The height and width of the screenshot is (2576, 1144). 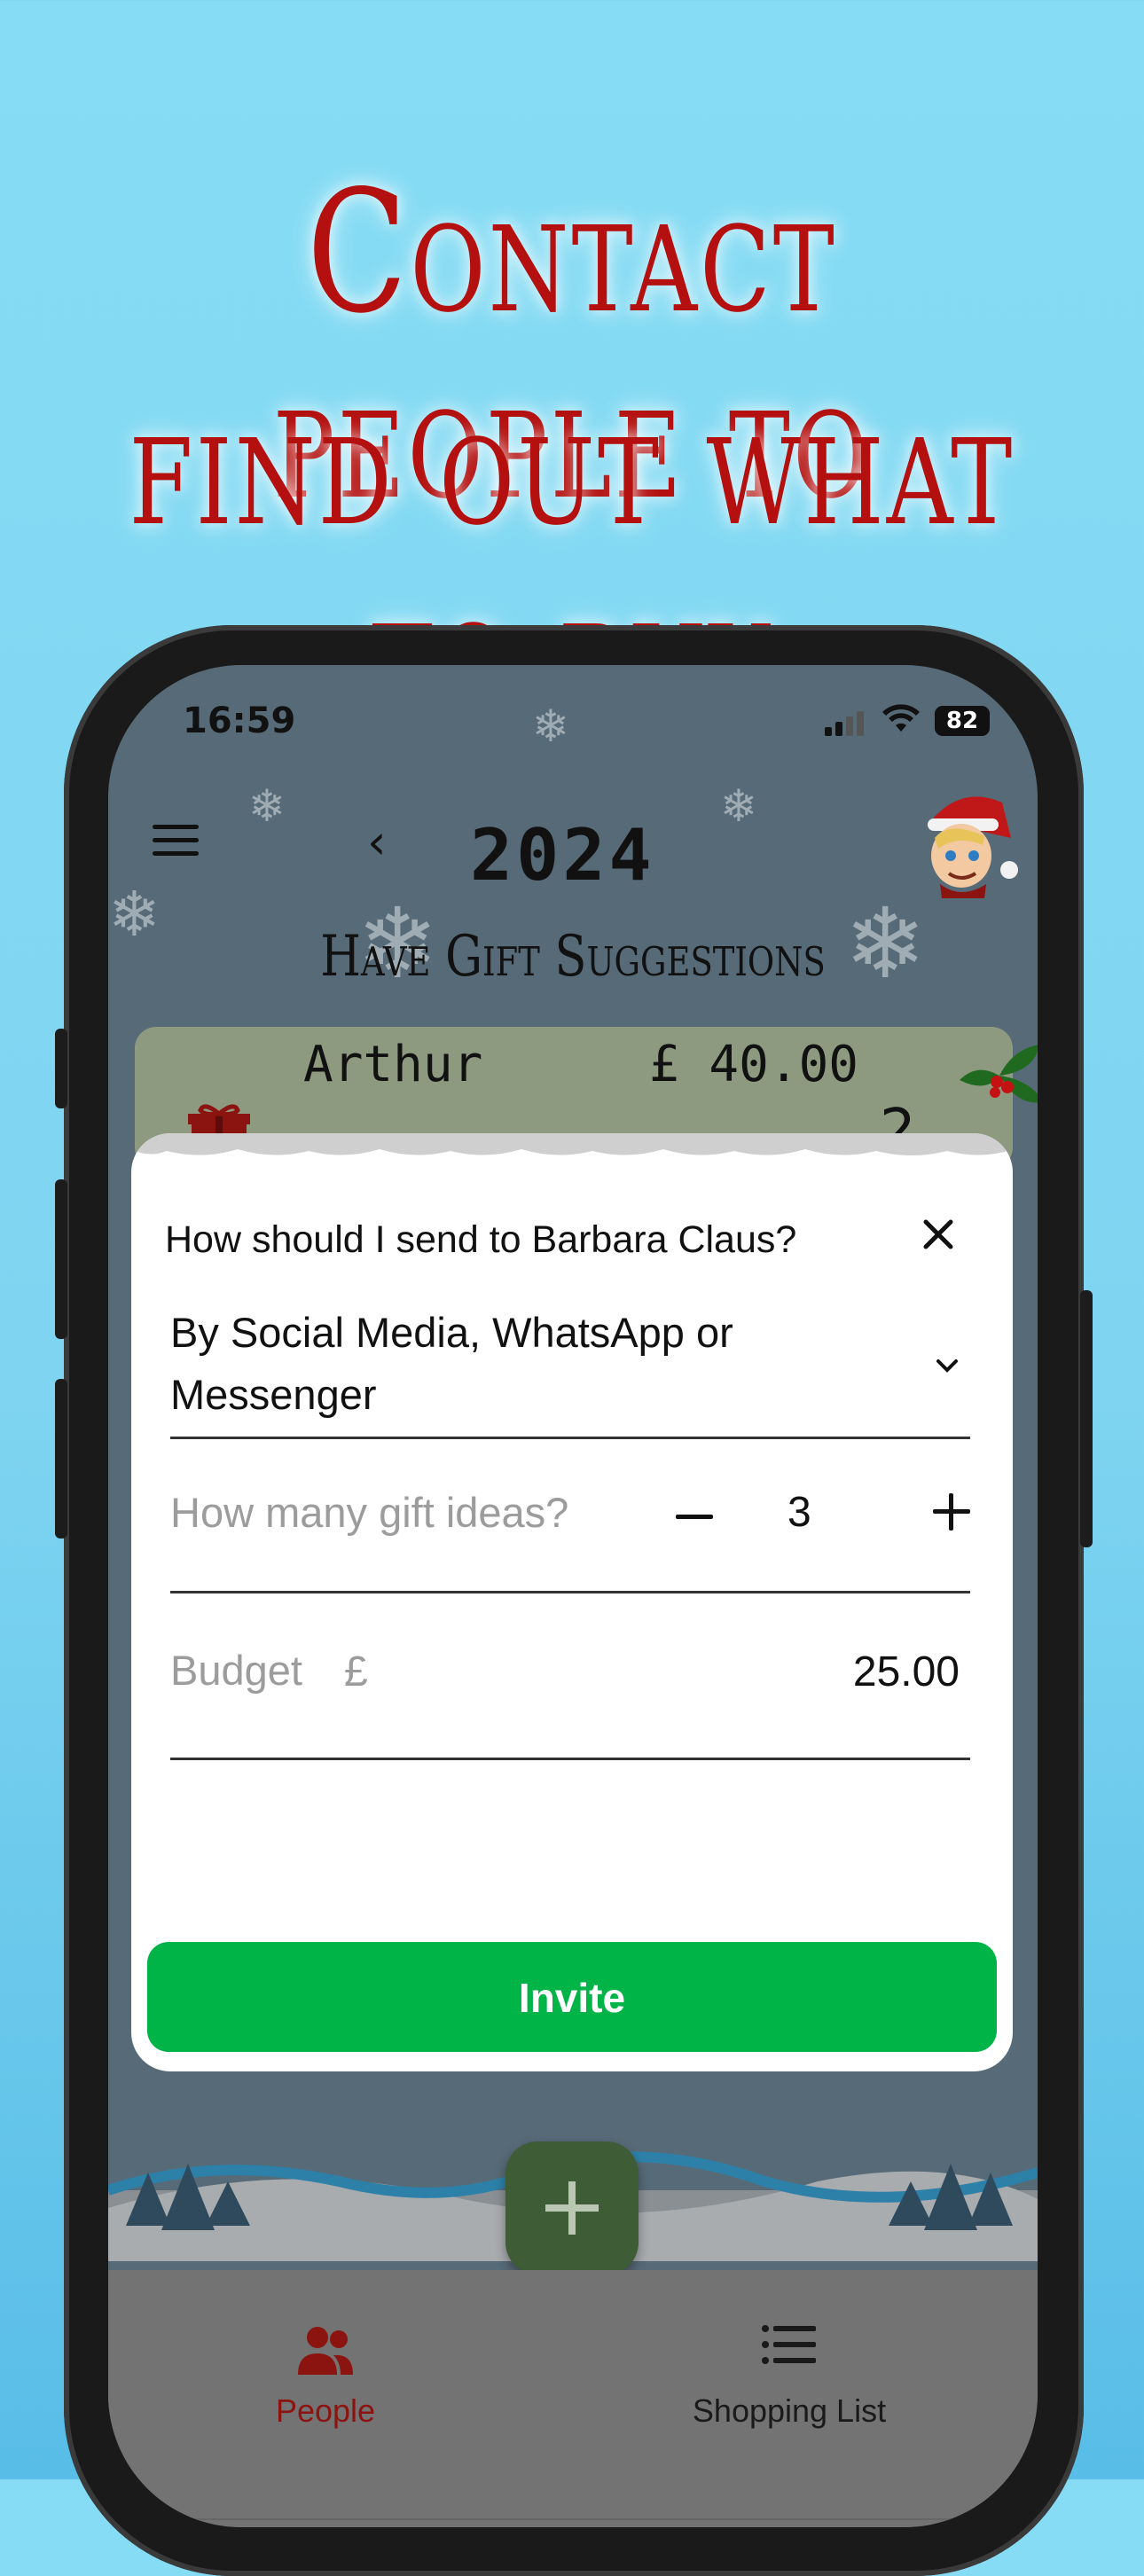 What do you see at coordinates (846, 723) in the screenshot?
I see `cellular-signal-icon` at bounding box center [846, 723].